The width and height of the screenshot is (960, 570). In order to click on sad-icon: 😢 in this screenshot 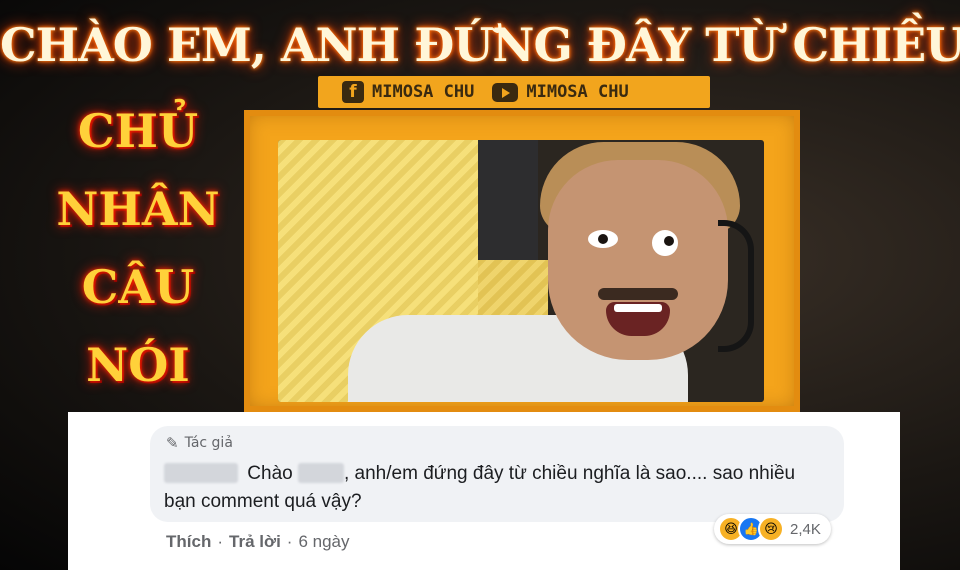, I will do `click(771, 529)`.